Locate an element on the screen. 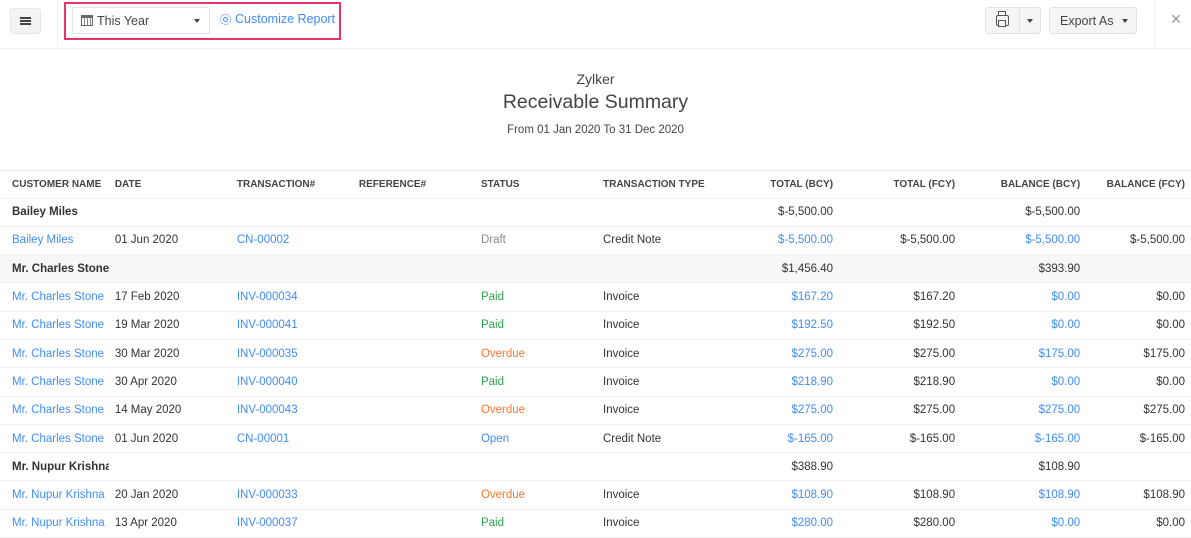  column-header-customer-name: CUSTOMER NAME is located at coordinates (54, 185).